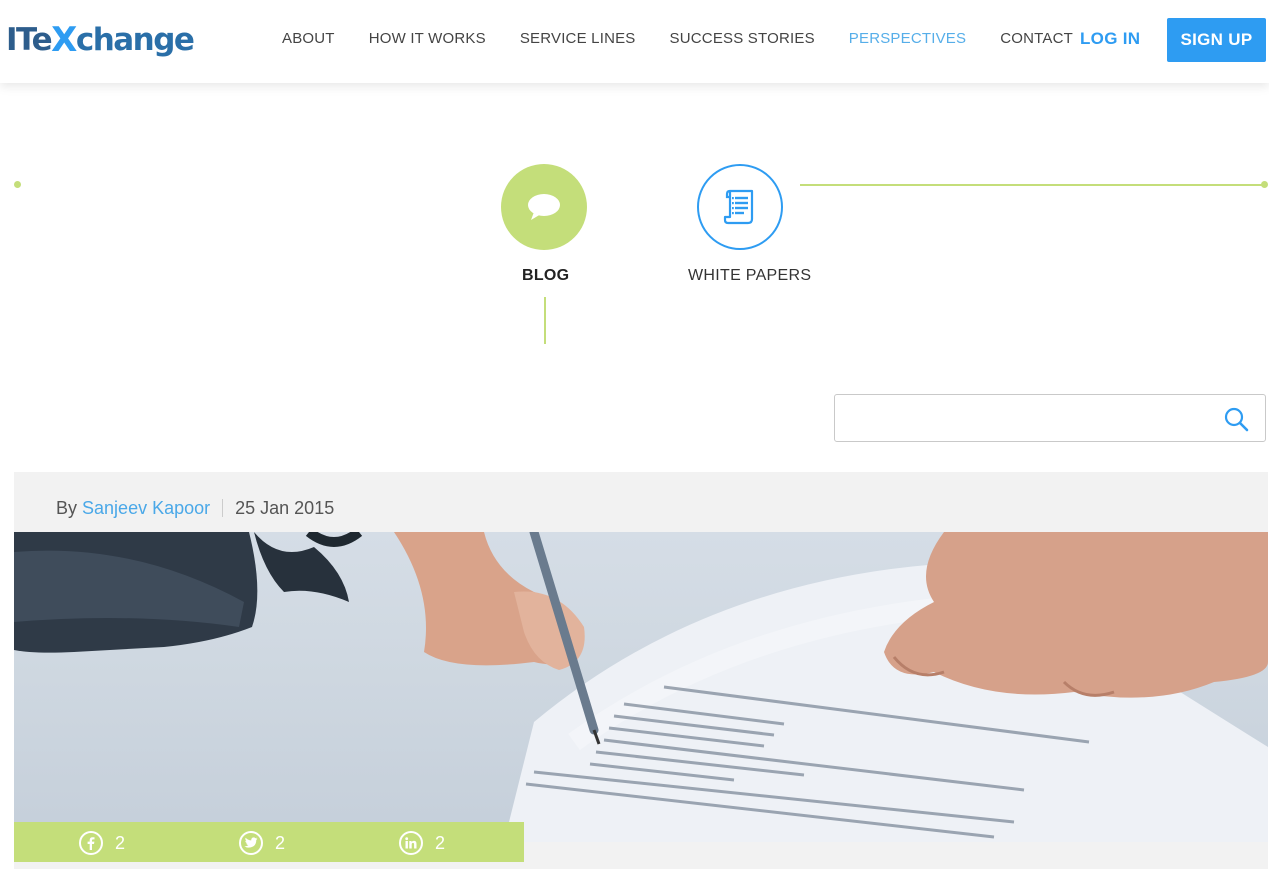  What do you see at coordinates (280, 842) in the screenshot?
I see `twitter-share-count: 2` at bounding box center [280, 842].